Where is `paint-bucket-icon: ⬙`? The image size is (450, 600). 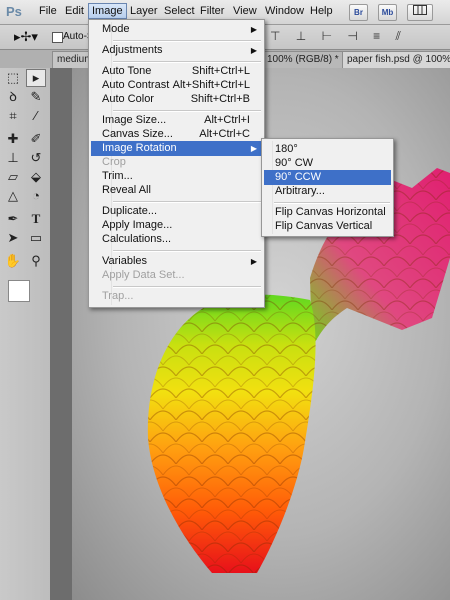 paint-bucket-icon: ⬙ is located at coordinates (36, 177).